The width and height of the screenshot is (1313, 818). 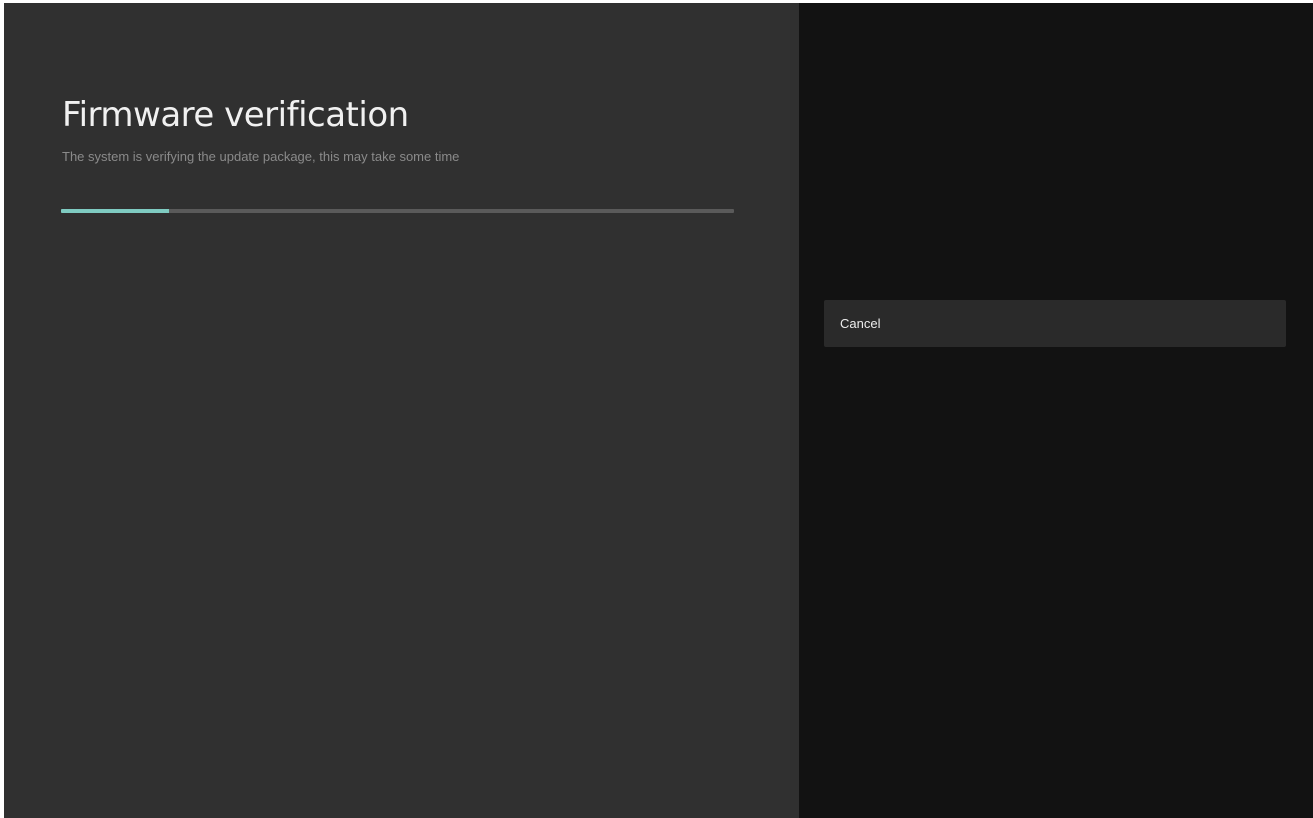 I want to click on verification-progress-fill, so click(x=115, y=211).